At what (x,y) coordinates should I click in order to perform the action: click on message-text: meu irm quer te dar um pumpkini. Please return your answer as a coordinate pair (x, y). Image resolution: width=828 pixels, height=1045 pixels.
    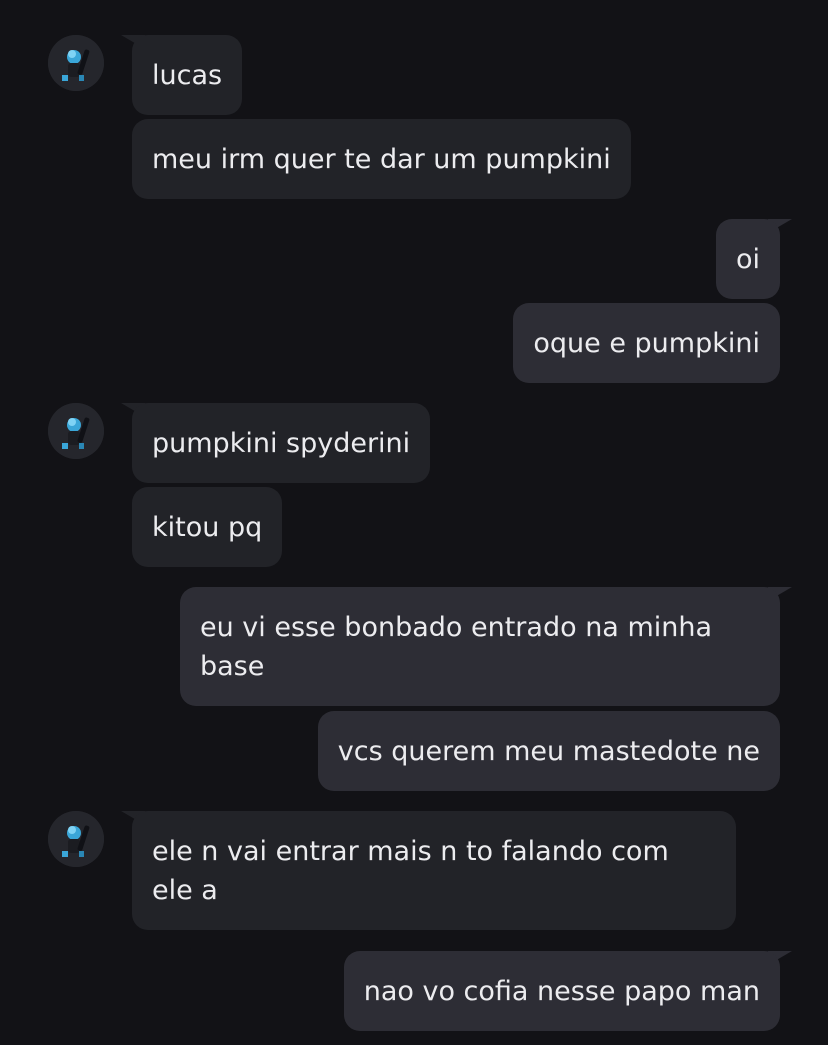
    Looking at the image, I should click on (381, 159).